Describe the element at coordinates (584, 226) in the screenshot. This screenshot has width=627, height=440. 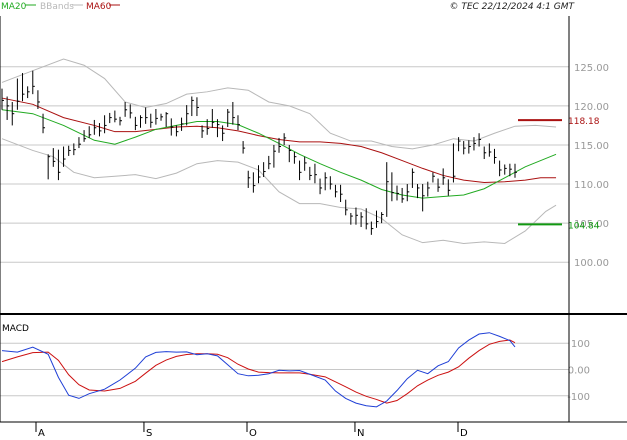
I see `price-marker-label: 104.84` at that location.